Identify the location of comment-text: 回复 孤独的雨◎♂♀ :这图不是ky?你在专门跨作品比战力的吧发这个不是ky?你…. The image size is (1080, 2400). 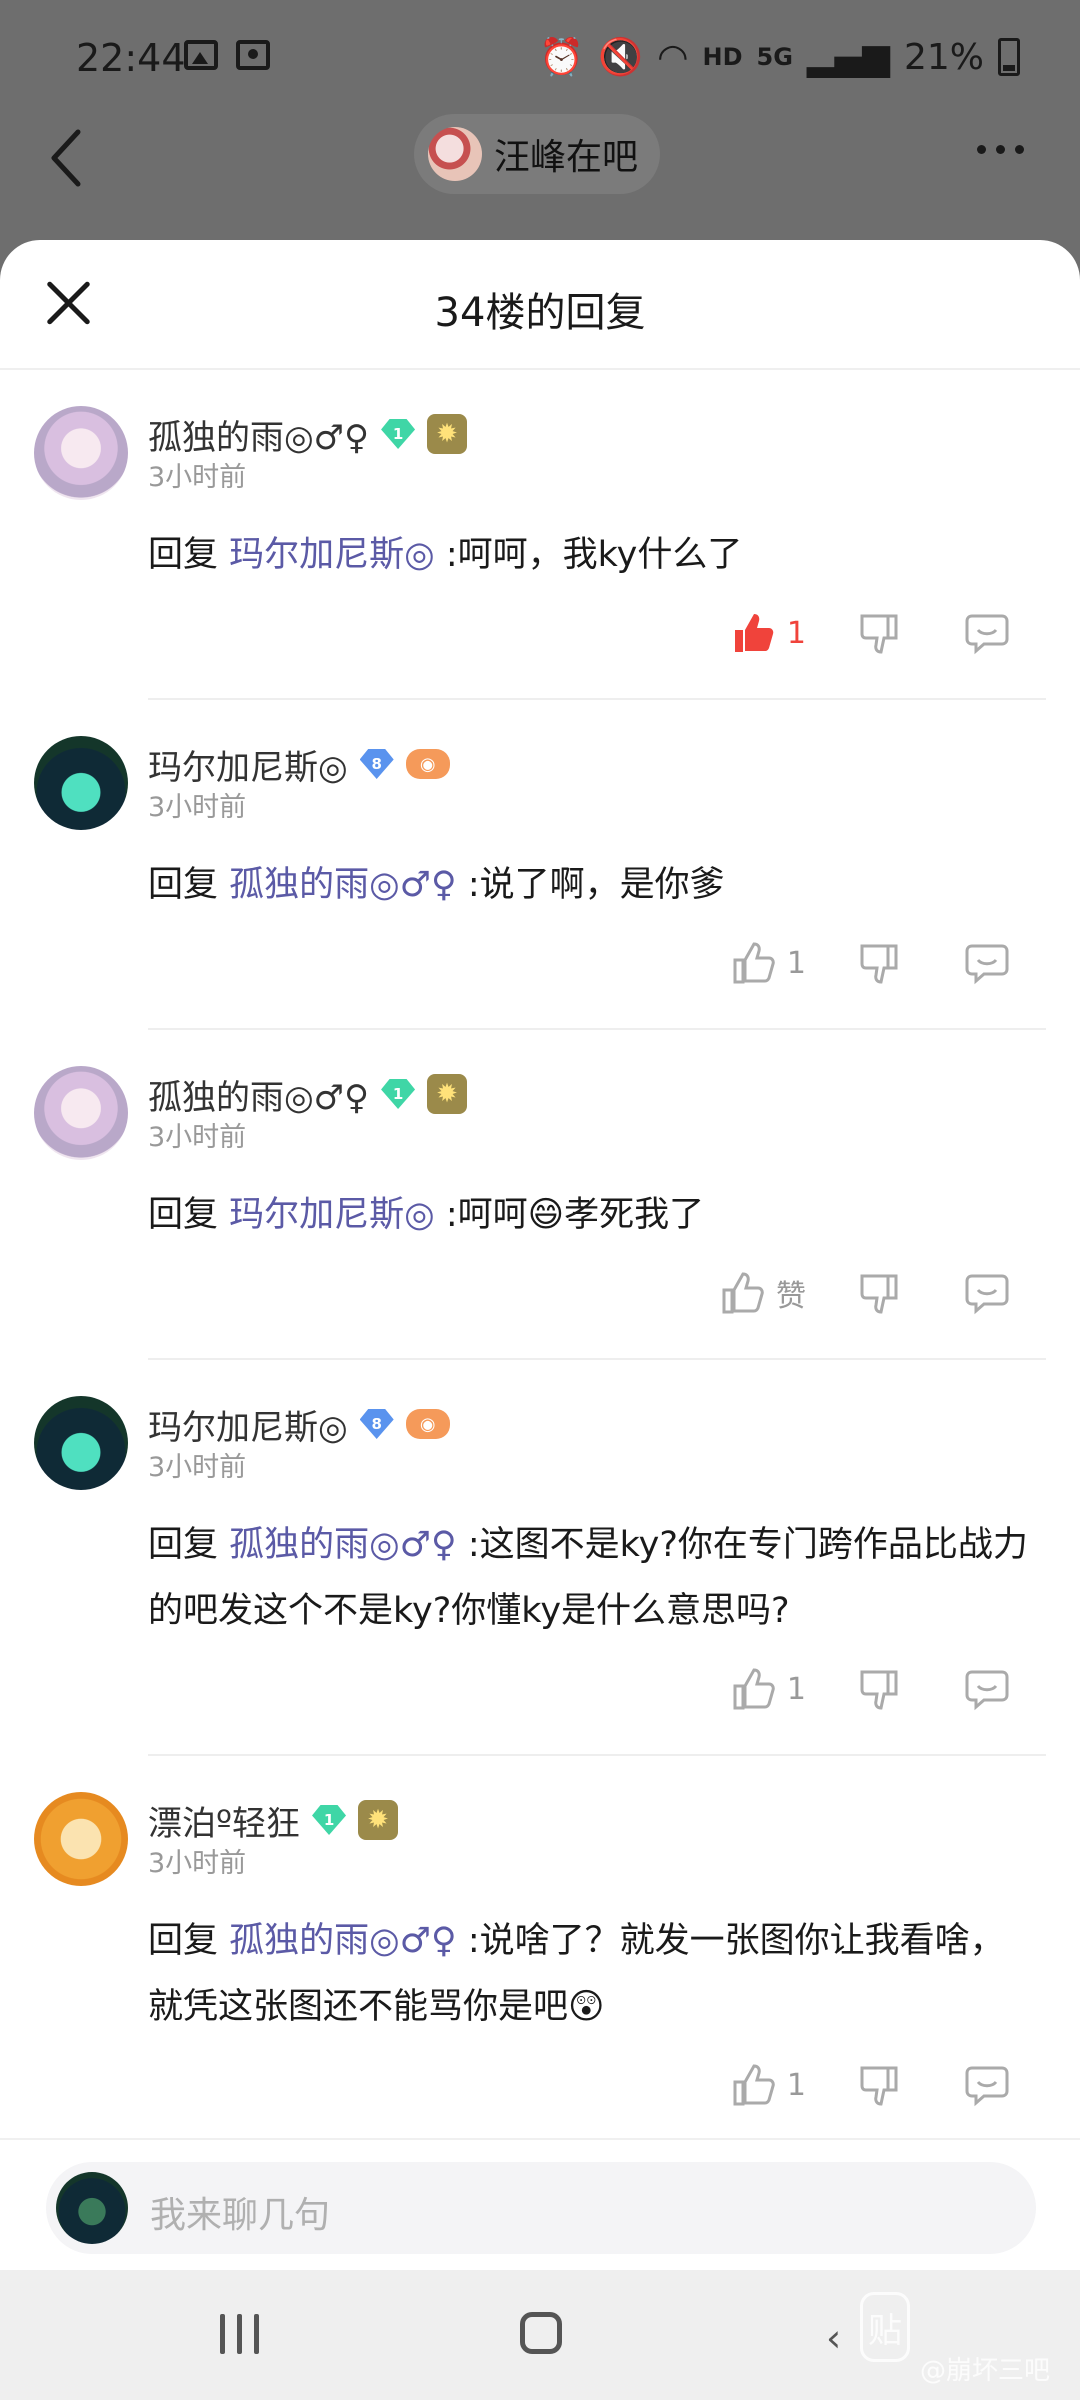
(588, 1578).